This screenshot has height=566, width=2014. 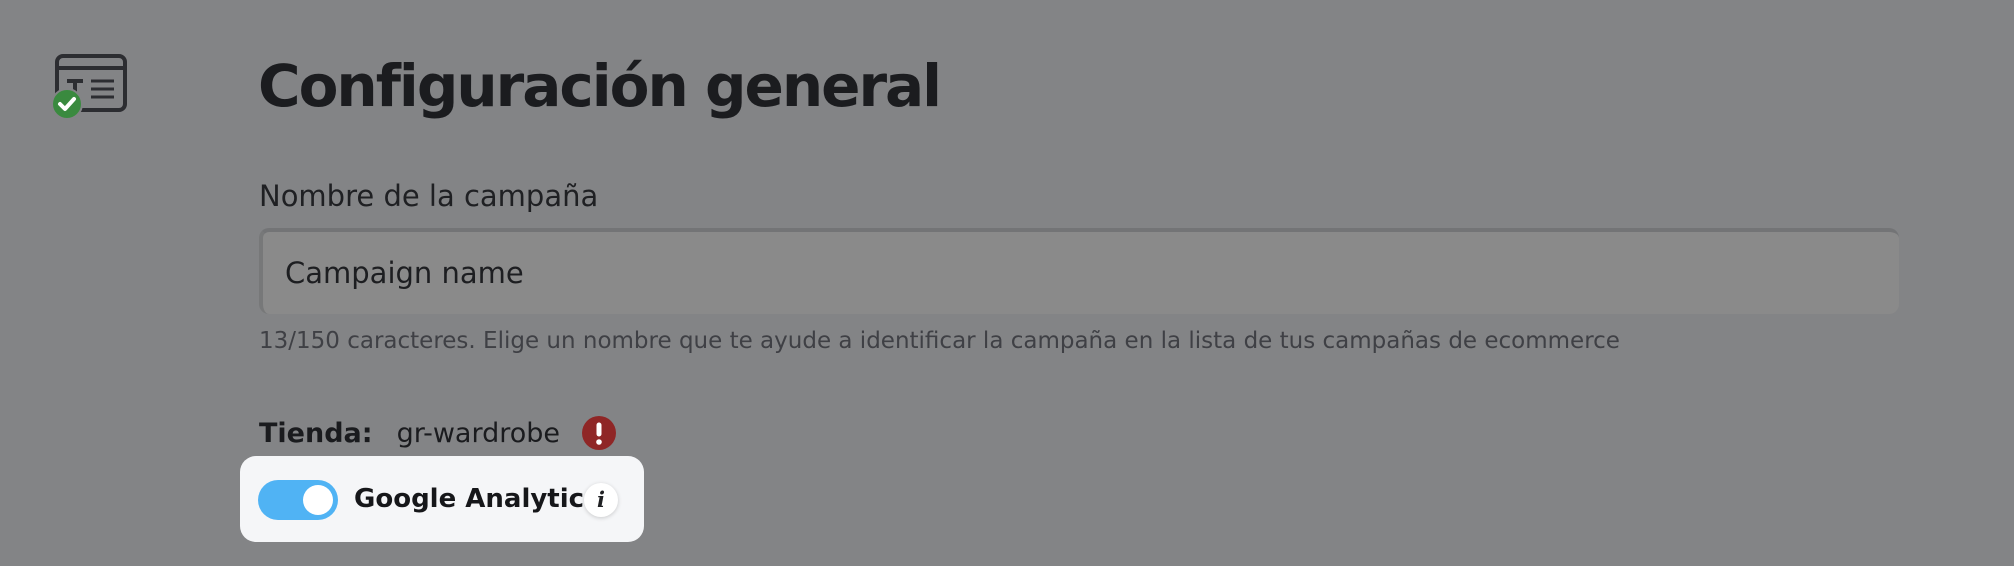 What do you see at coordinates (316, 433) in the screenshot?
I see `store-label: Tienda:` at bounding box center [316, 433].